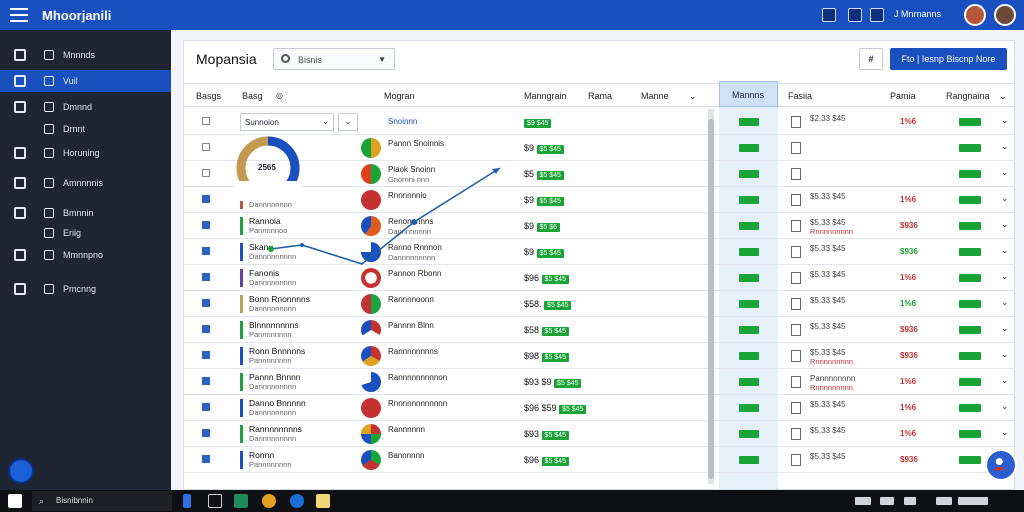 Image resolution: width=1024 pixels, height=512 pixels. What do you see at coordinates (287, 122) in the screenshot?
I see `filter-select: Sunnoion ⌄` at bounding box center [287, 122].